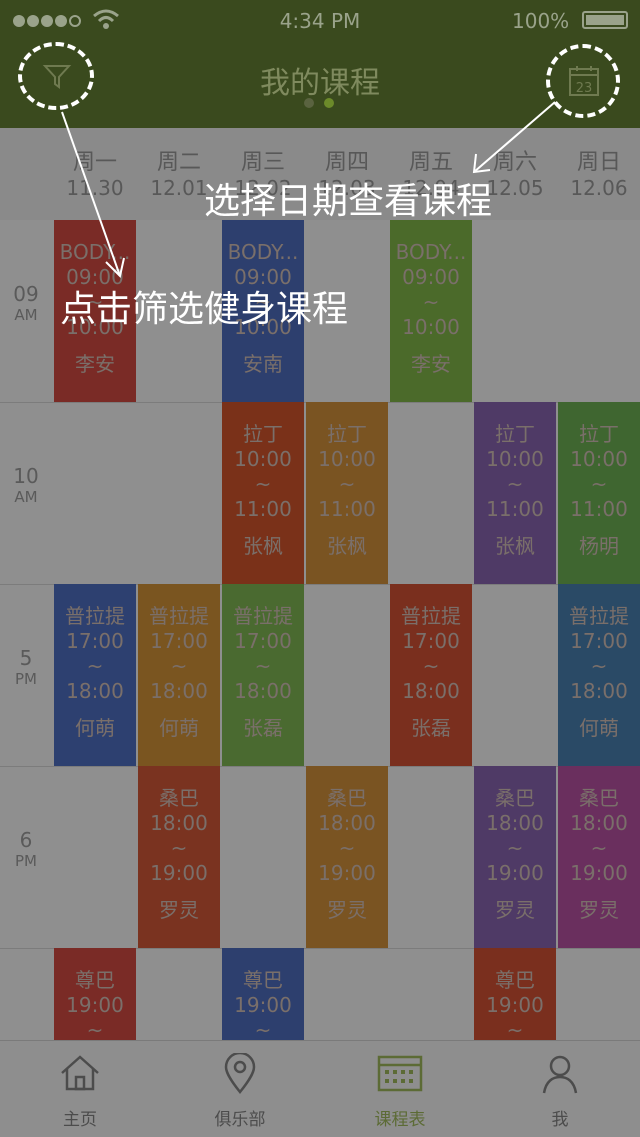 The image size is (640, 1137). Describe the element at coordinates (431, 311) in the screenshot. I see `class-block: BODY... 09:00 ~10:00 李安` at that location.